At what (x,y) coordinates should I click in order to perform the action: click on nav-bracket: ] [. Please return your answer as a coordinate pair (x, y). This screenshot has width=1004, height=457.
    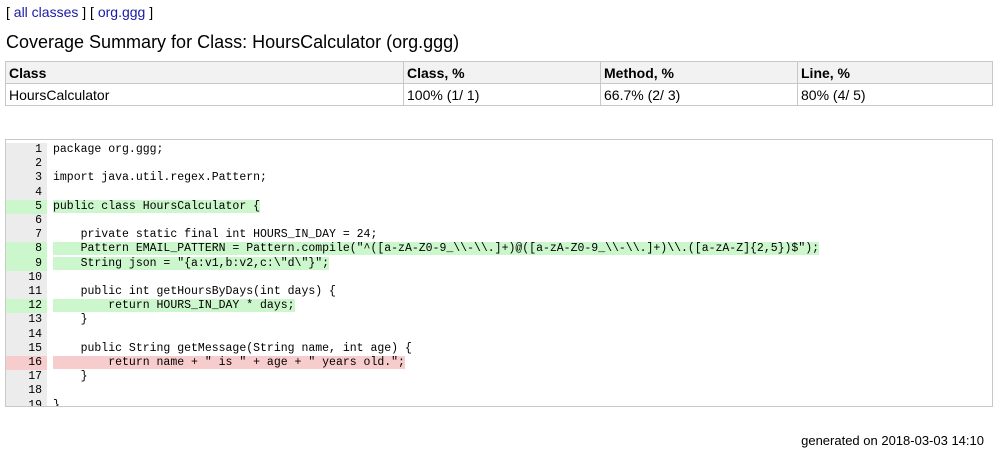
    Looking at the image, I should click on (88, 12).